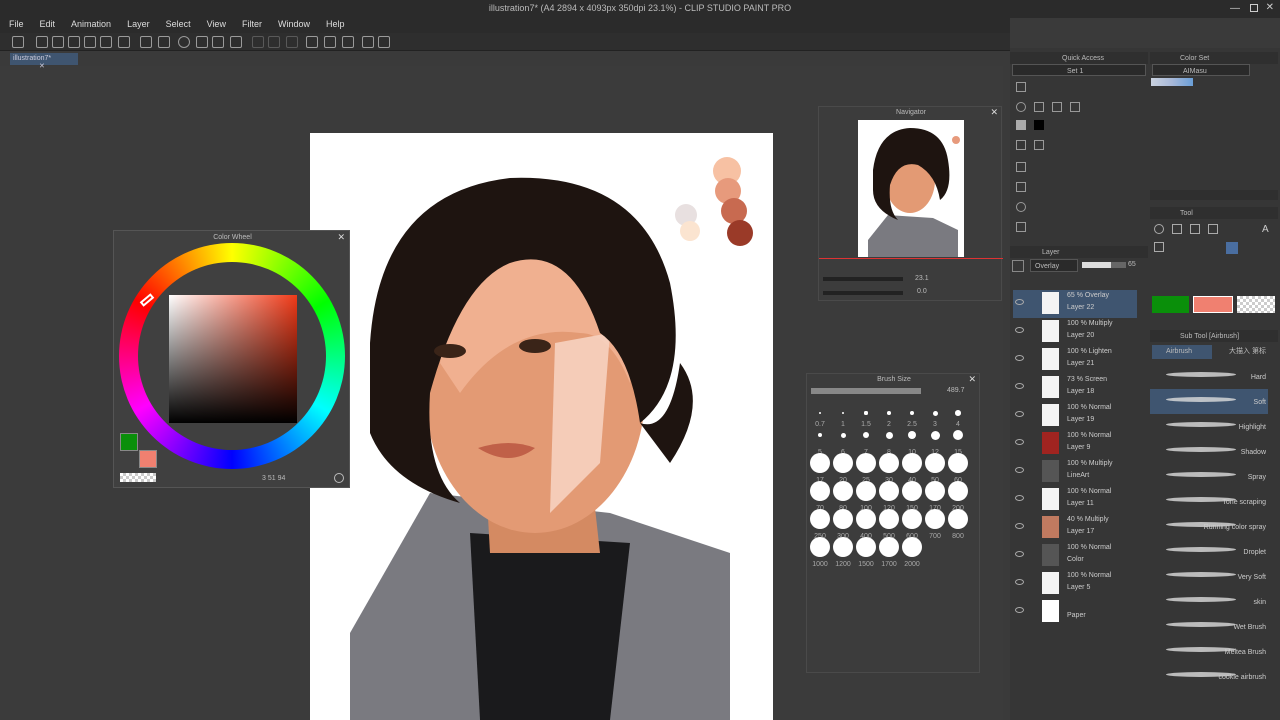  Describe the element at coordinates (1021, 125) in the screenshot. I see `checker-icon` at that location.